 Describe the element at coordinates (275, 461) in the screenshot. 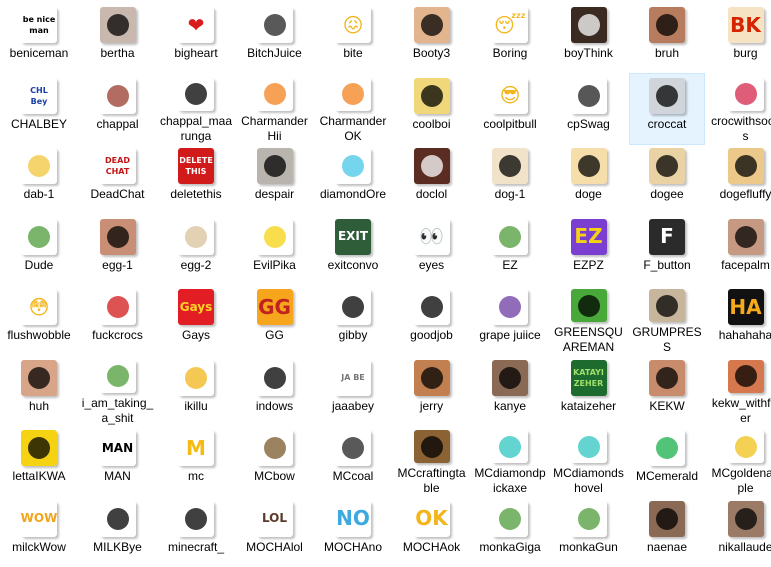

I see `file-item: MCbow` at that location.